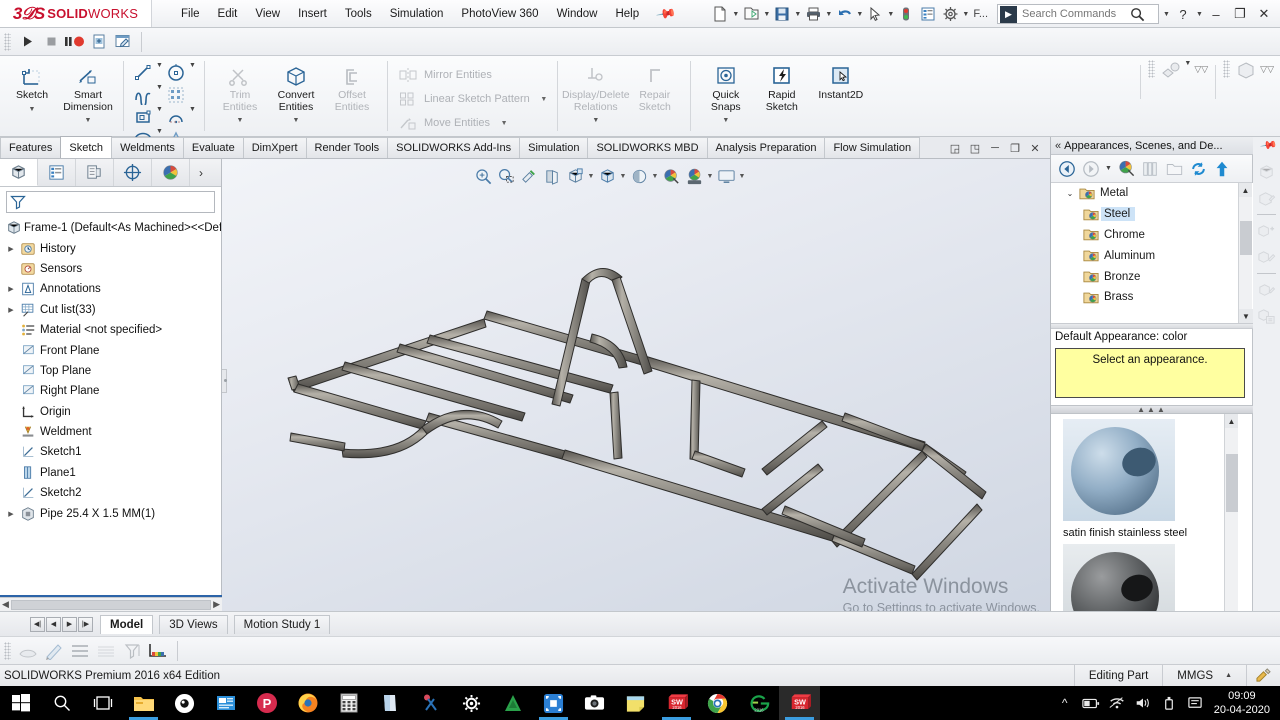 This screenshot has width=1280, height=720. Describe the element at coordinates (1150, 169) in the screenshot. I see `library-icon` at that location.